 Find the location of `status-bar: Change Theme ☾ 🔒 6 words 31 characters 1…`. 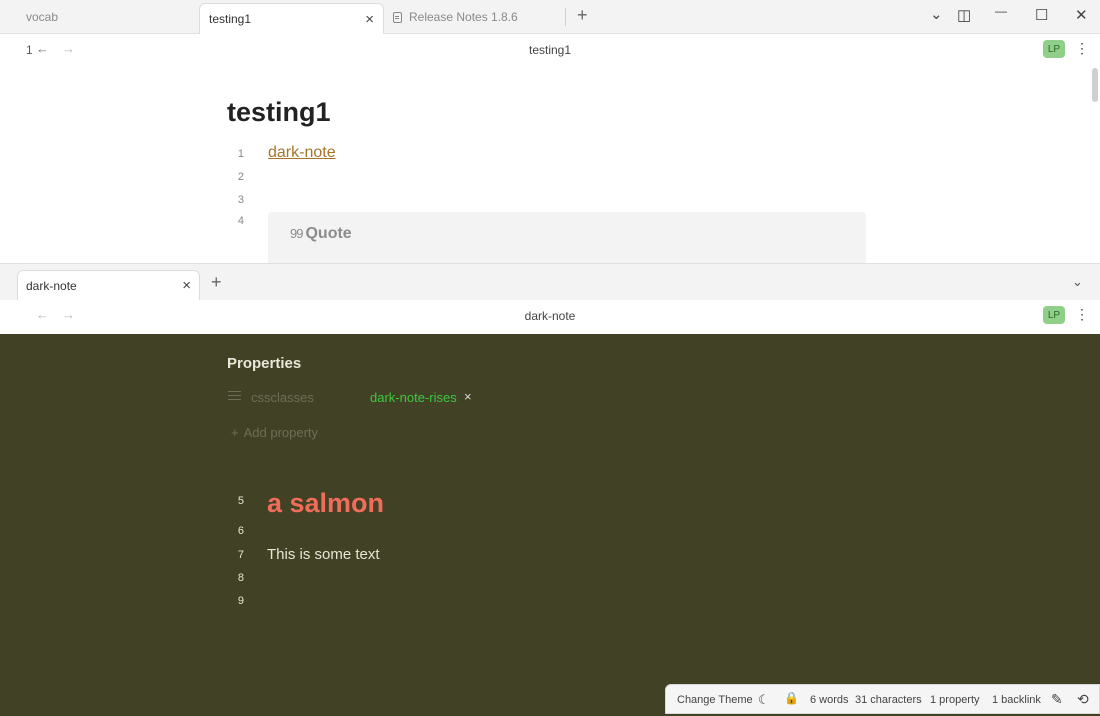

status-bar: Change Theme ☾ 🔒 6 words 31 characters 1… is located at coordinates (882, 699).